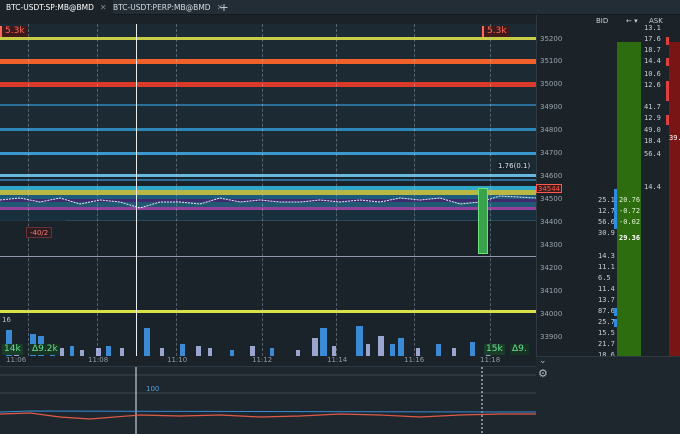 This screenshot has height=434, width=680. I want to click on price-tick: 35100, so click(551, 61).